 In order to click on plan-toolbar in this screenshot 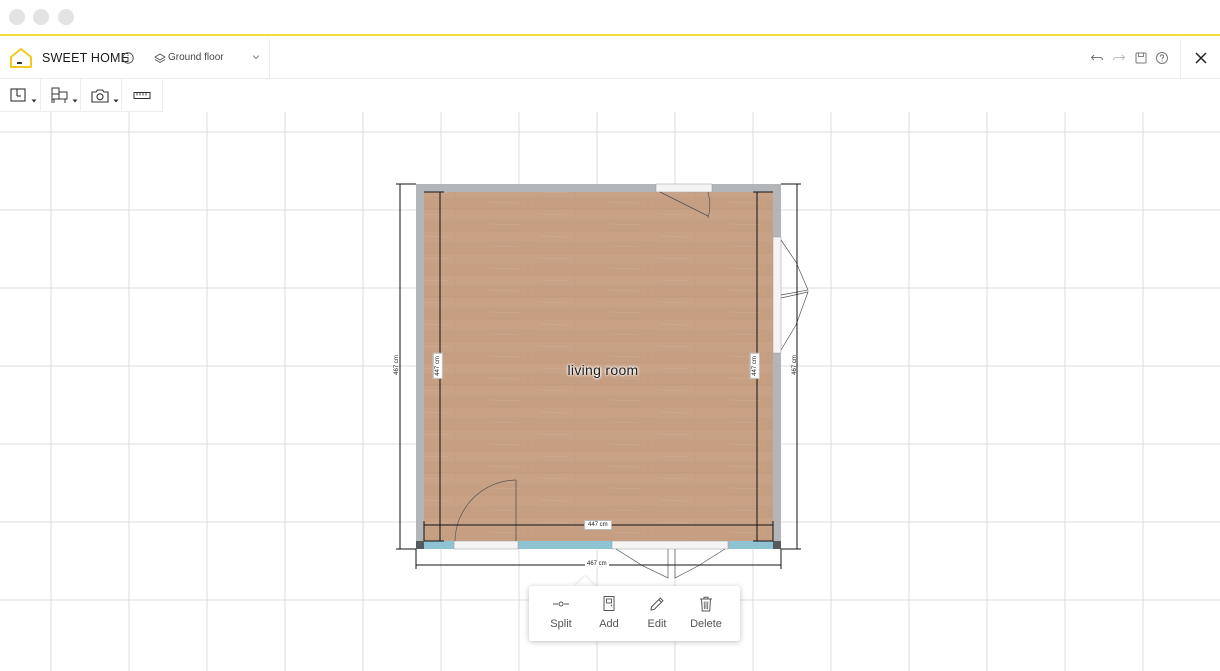, I will do `click(81, 95)`.